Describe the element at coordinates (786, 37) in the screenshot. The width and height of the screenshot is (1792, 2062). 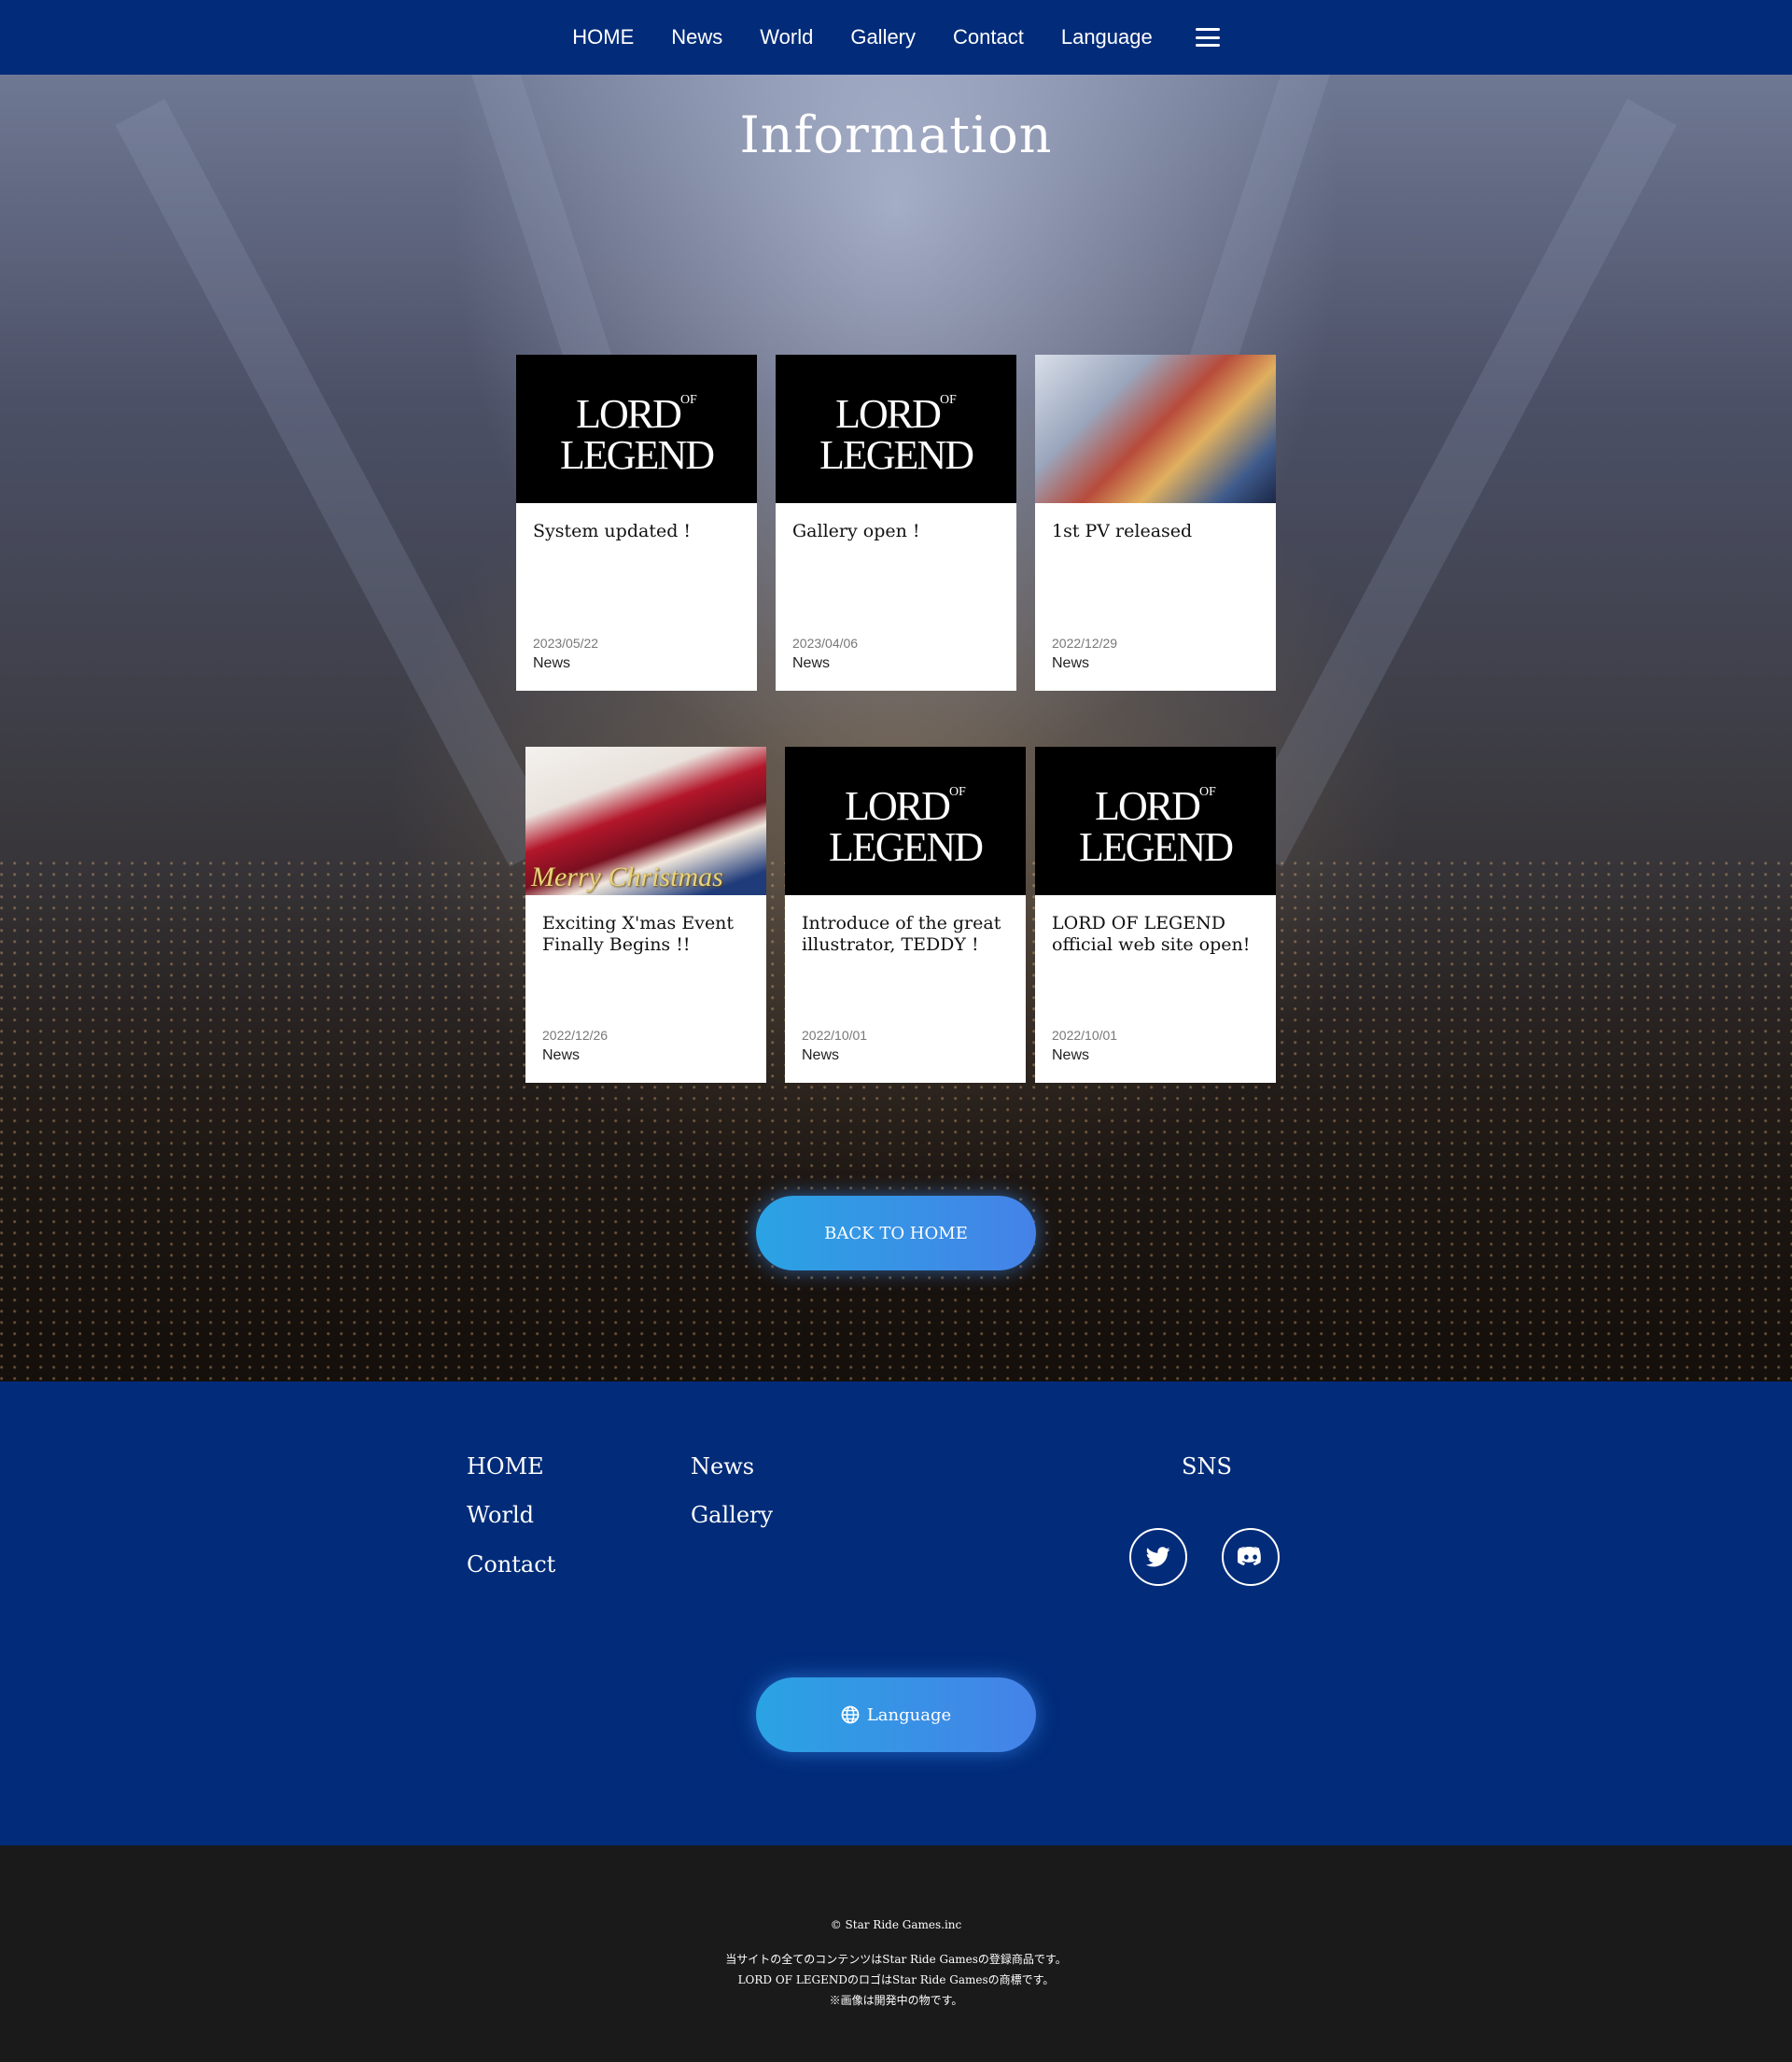
I see `nav-world-link: World` at that location.